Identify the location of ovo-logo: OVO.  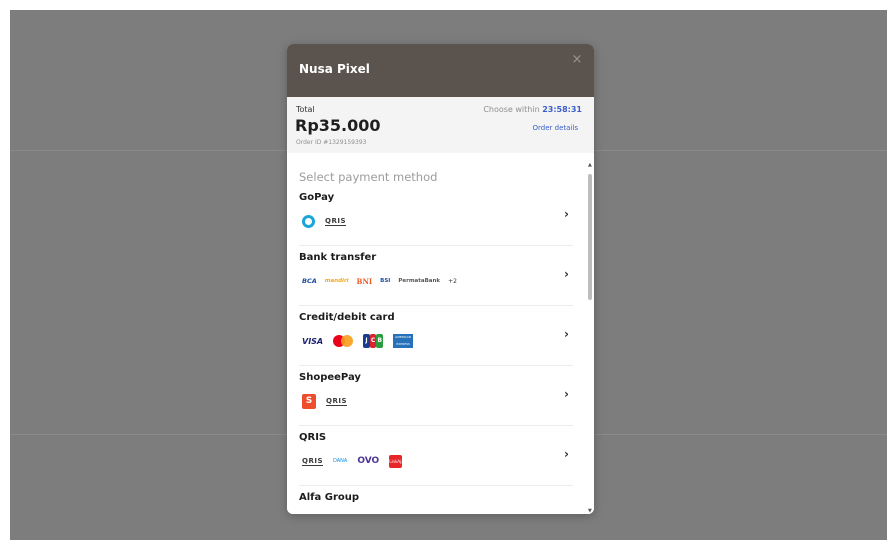
(368, 461).